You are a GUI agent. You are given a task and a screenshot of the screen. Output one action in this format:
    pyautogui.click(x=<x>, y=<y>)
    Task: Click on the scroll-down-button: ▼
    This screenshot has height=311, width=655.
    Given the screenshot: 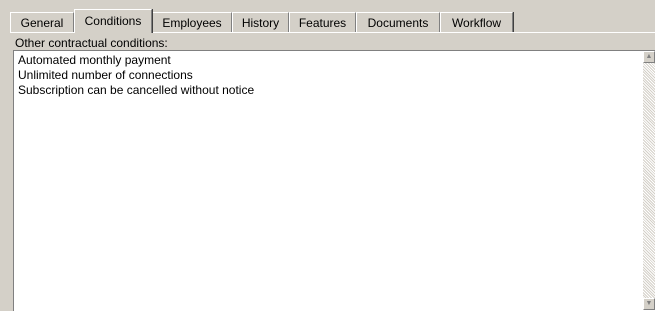 What is the action you would take?
    pyautogui.click(x=649, y=304)
    